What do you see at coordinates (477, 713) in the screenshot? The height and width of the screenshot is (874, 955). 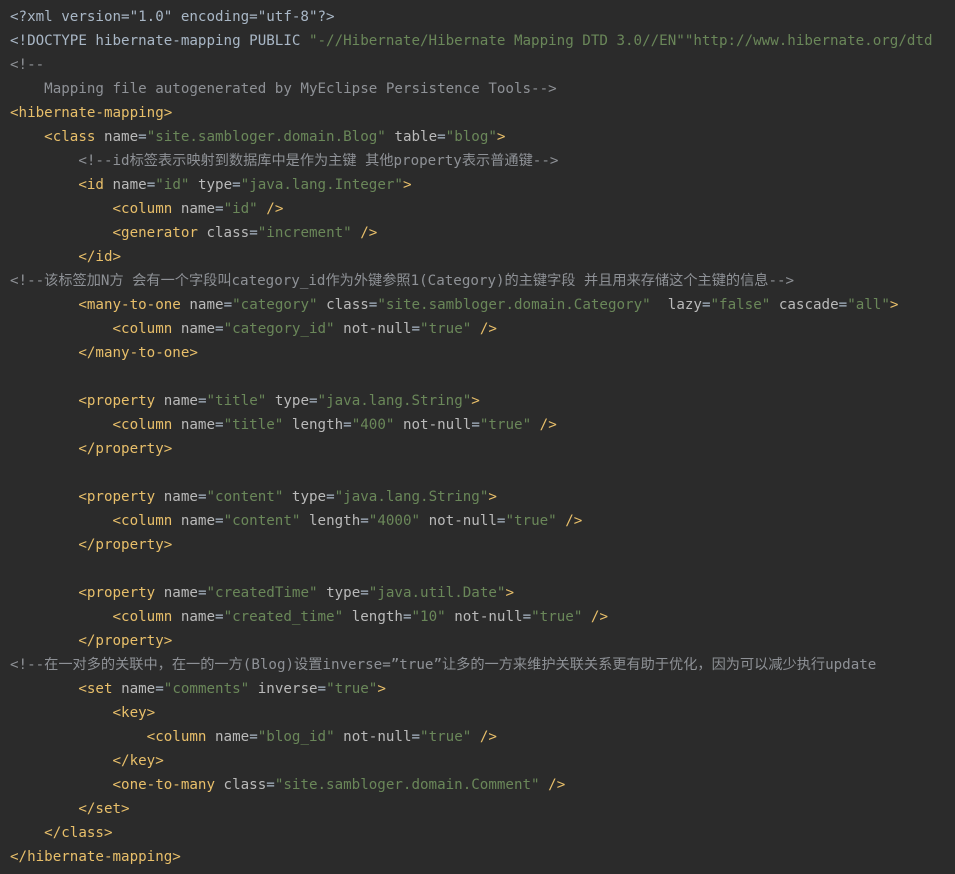 I see `code-line: <key>` at bounding box center [477, 713].